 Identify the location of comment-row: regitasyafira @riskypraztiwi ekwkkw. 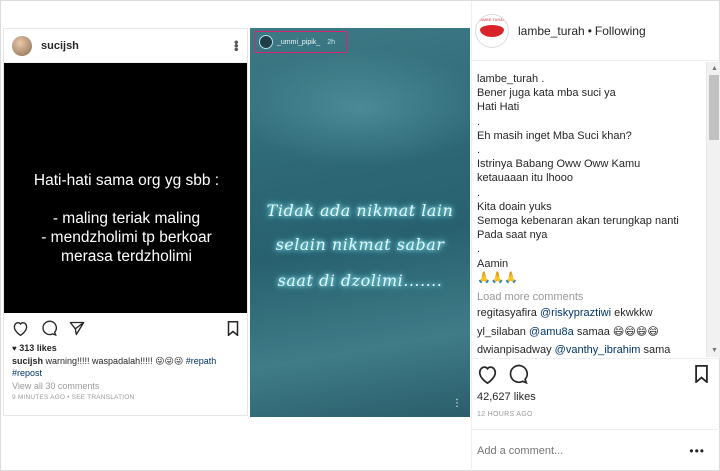
(596, 313).